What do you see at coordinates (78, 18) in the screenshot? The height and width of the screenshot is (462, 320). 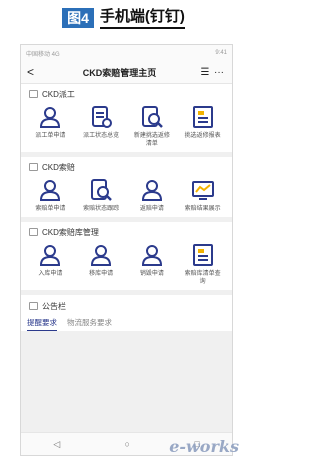 I see `figure-tag: 图4` at bounding box center [78, 18].